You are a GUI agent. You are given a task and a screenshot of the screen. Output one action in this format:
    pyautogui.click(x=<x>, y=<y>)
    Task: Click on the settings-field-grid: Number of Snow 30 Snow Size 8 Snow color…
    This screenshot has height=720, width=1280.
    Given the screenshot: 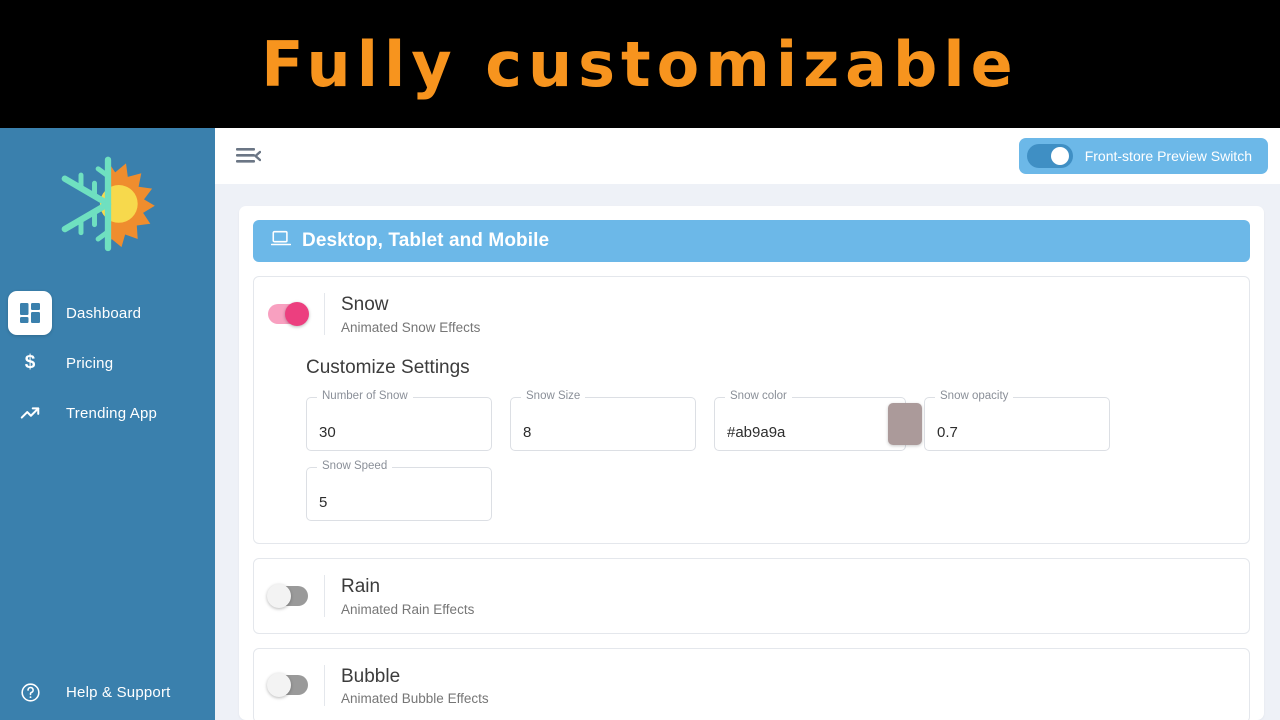 What is the action you would take?
    pyautogui.click(x=768, y=455)
    